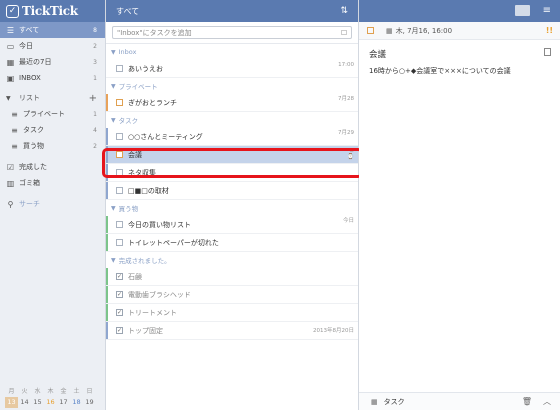 This screenshot has width=560, height=410. Describe the element at coordinates (14, 114) in the screenshot. I see `list-icon: ≡` at that location.